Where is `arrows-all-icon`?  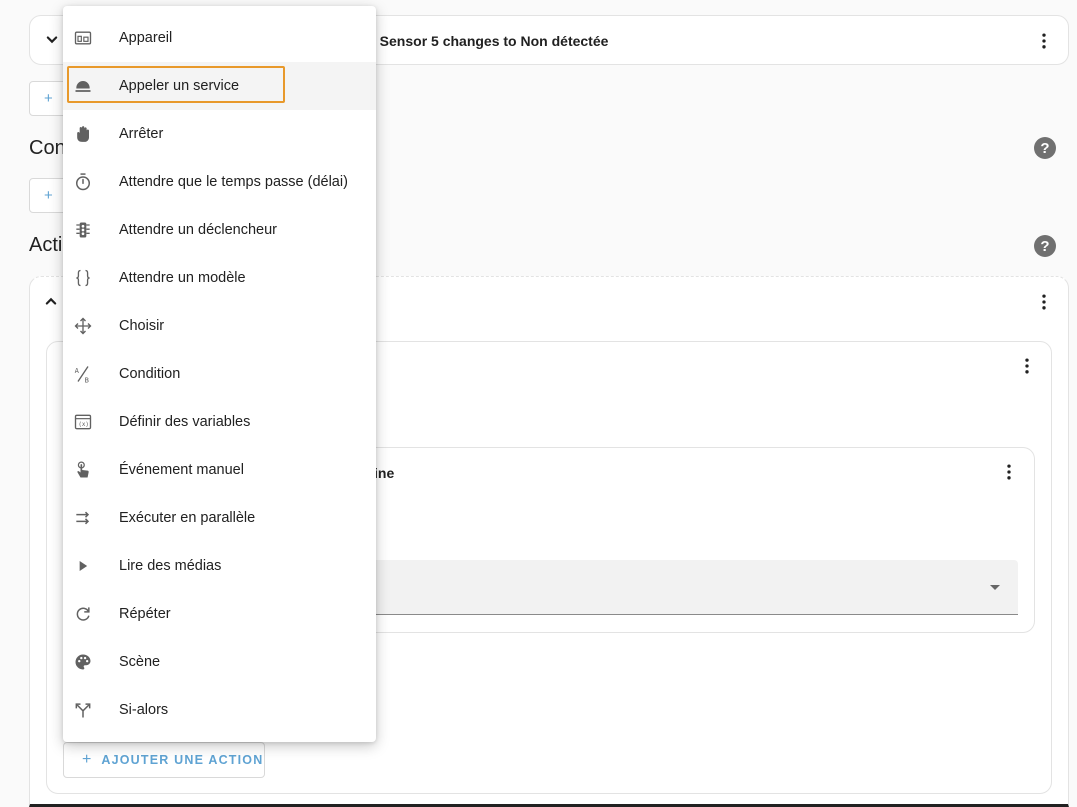
arrows-all-icon is located at coordinates (83, 326).